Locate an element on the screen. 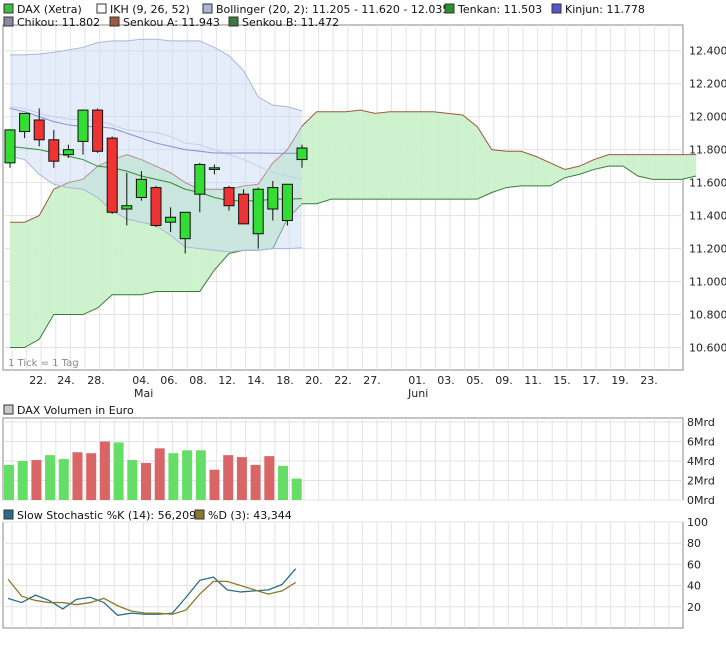  legend-label: Senkou B: 11.472 is located at coordinates (290, 22).